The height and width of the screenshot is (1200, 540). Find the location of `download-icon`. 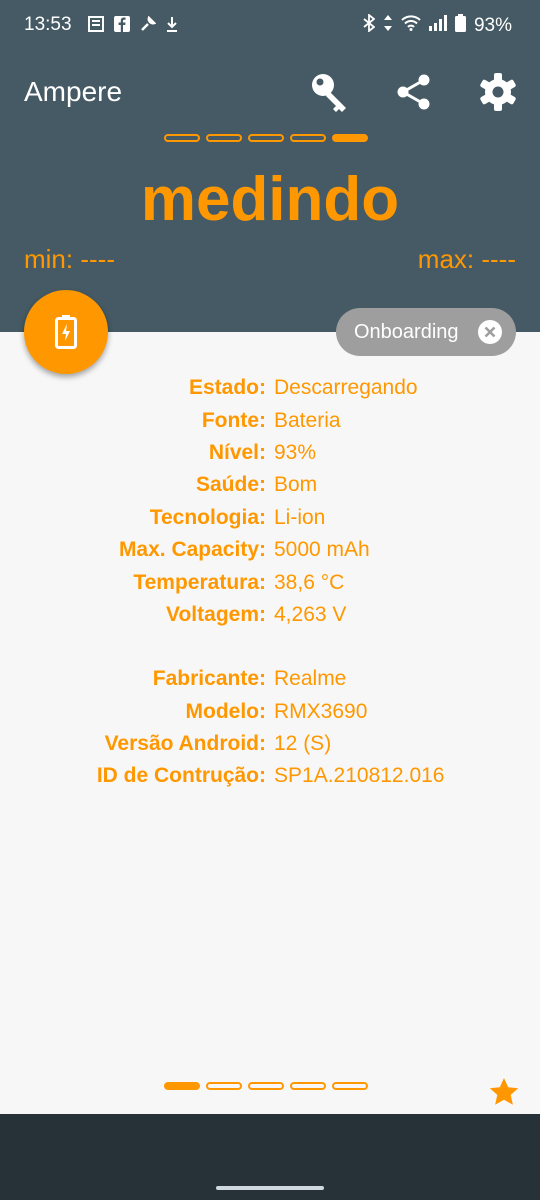

download-icon is located at coordinates (172, 26).